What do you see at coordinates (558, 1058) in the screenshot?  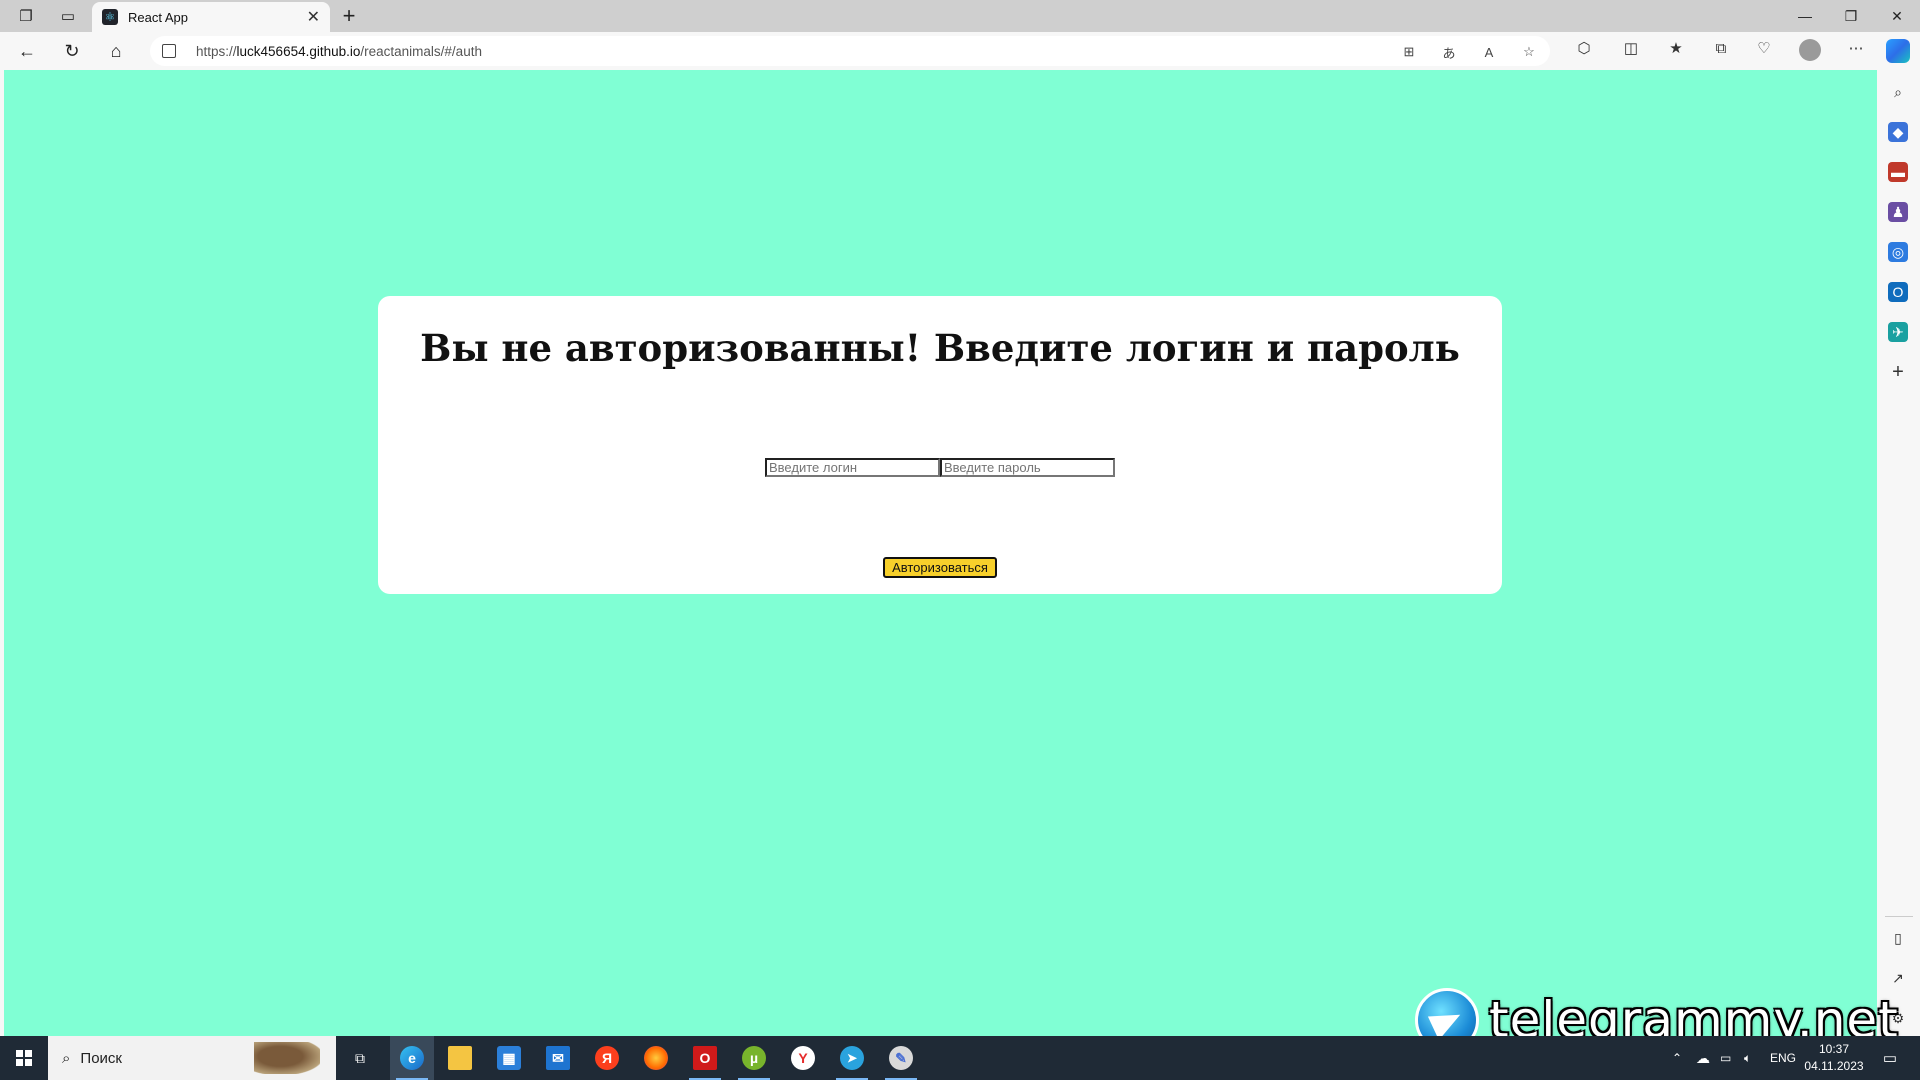 I see `mail-icon: ✉` at bounding box center [558, 1058].